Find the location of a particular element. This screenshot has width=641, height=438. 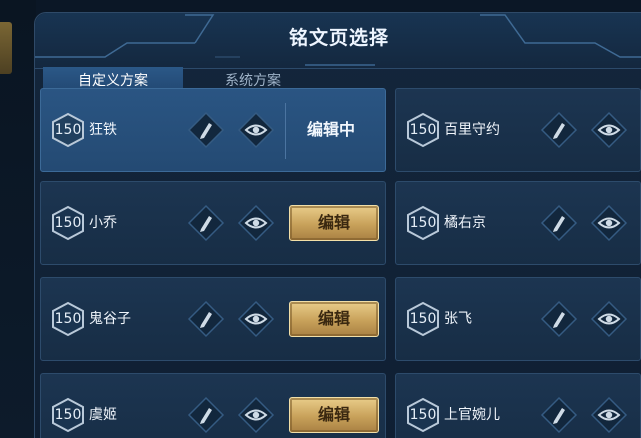

inscription-page-card: 150 上官婉儿 is located at coordinates (518, 405).